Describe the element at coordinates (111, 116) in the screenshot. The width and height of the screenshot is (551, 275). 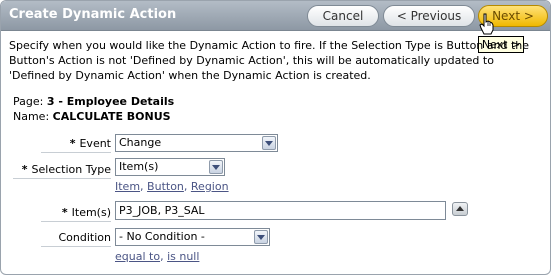
I see `name-value: CALCULATE BONUS` at that location.